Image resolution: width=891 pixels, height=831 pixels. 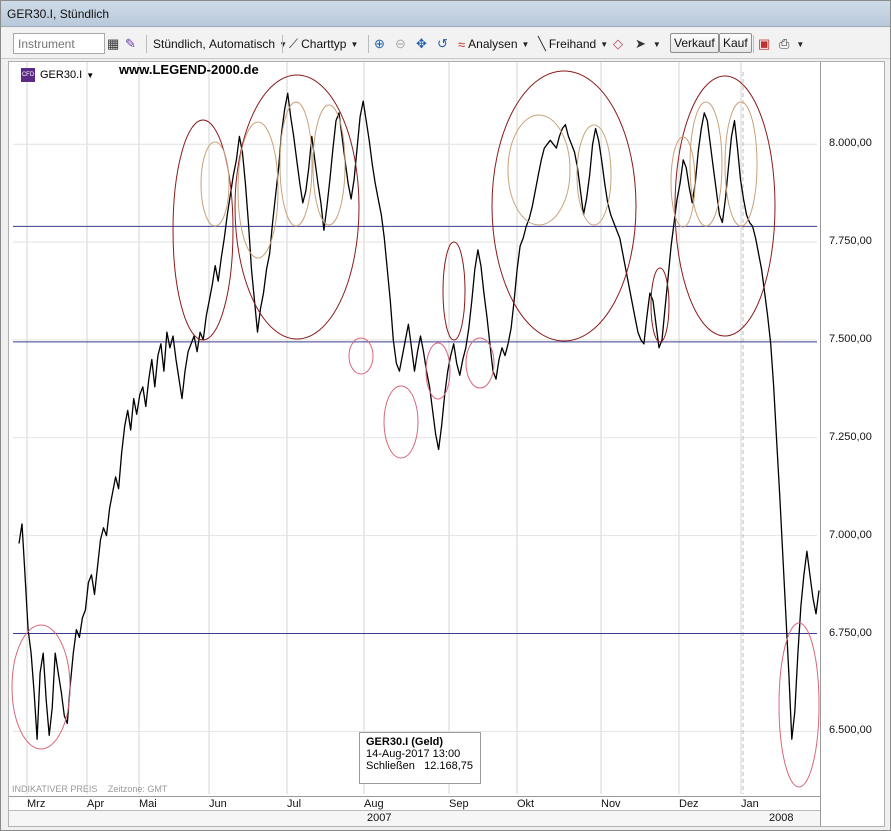 What do you see at coordinates (850, 241) in the screenshot?
I see `y-tick-label: 7.750,00` at bounding box center [850, 241].